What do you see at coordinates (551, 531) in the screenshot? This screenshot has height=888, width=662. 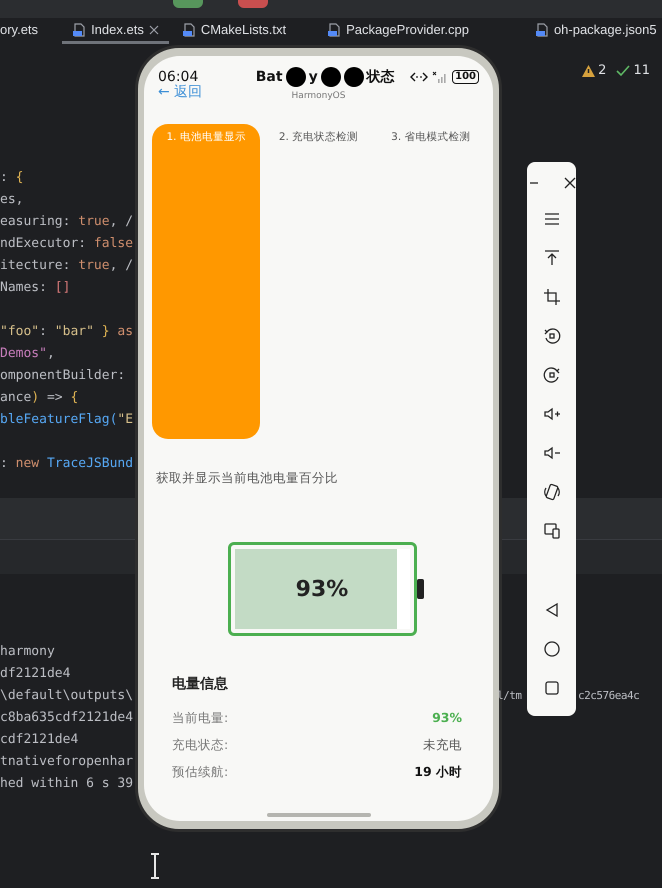 I see `multi-device-icon` at bounding box center [551, 531].